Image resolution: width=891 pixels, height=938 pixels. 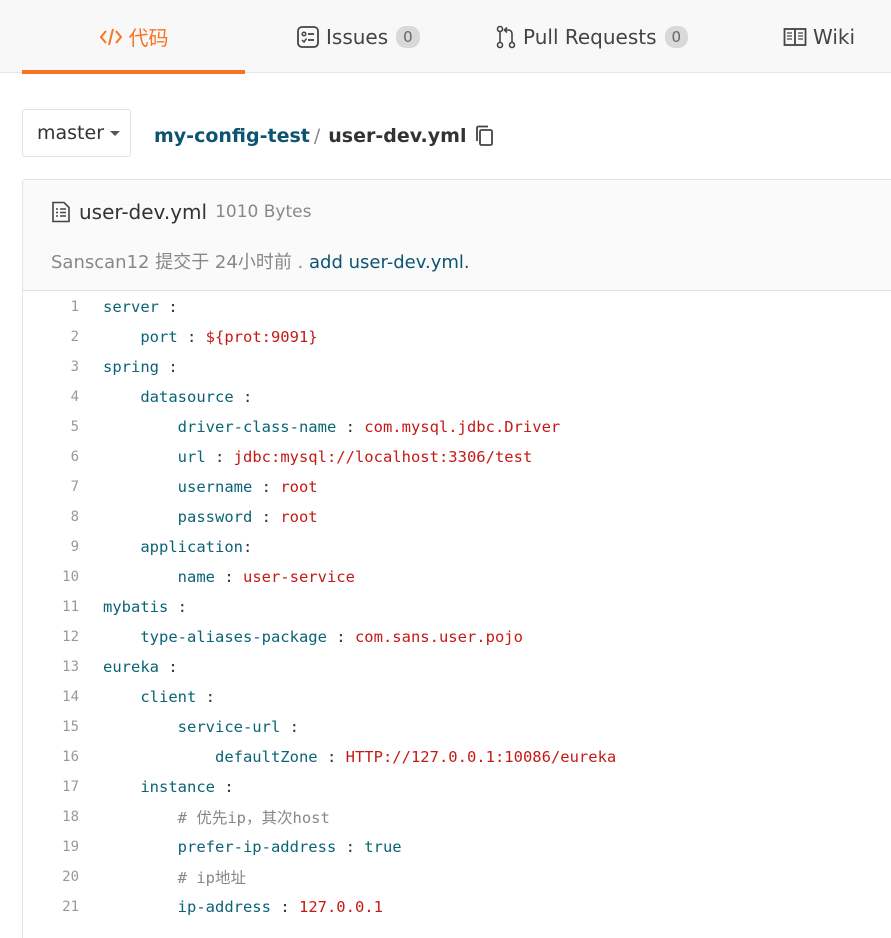 I want to click on line-number: 20, so click(x=51, y=877).